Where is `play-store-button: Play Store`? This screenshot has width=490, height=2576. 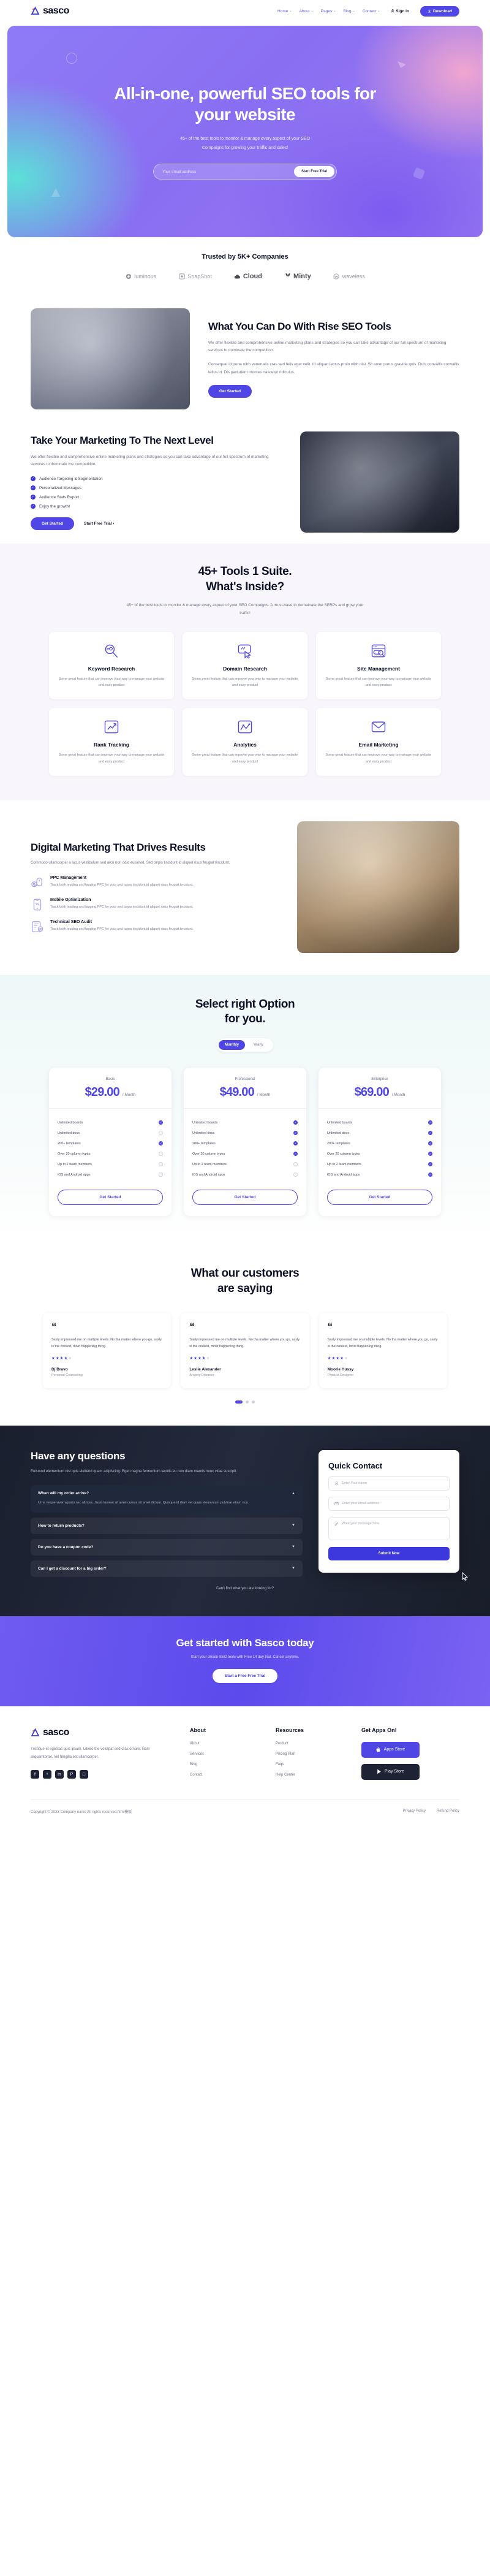
play-store-button: Play Store is located at coordinates (390, 1771).